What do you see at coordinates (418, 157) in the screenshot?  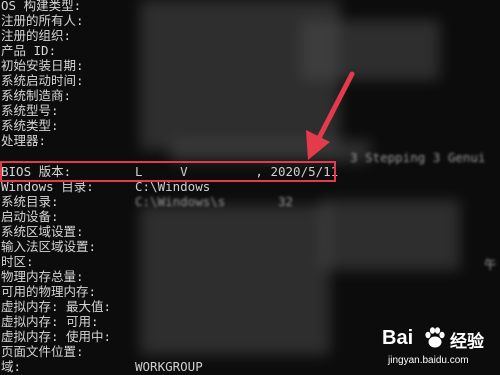 I see `processor-tail-text: 3 Stepping 3 Genui` at bounding box center [418, 157].